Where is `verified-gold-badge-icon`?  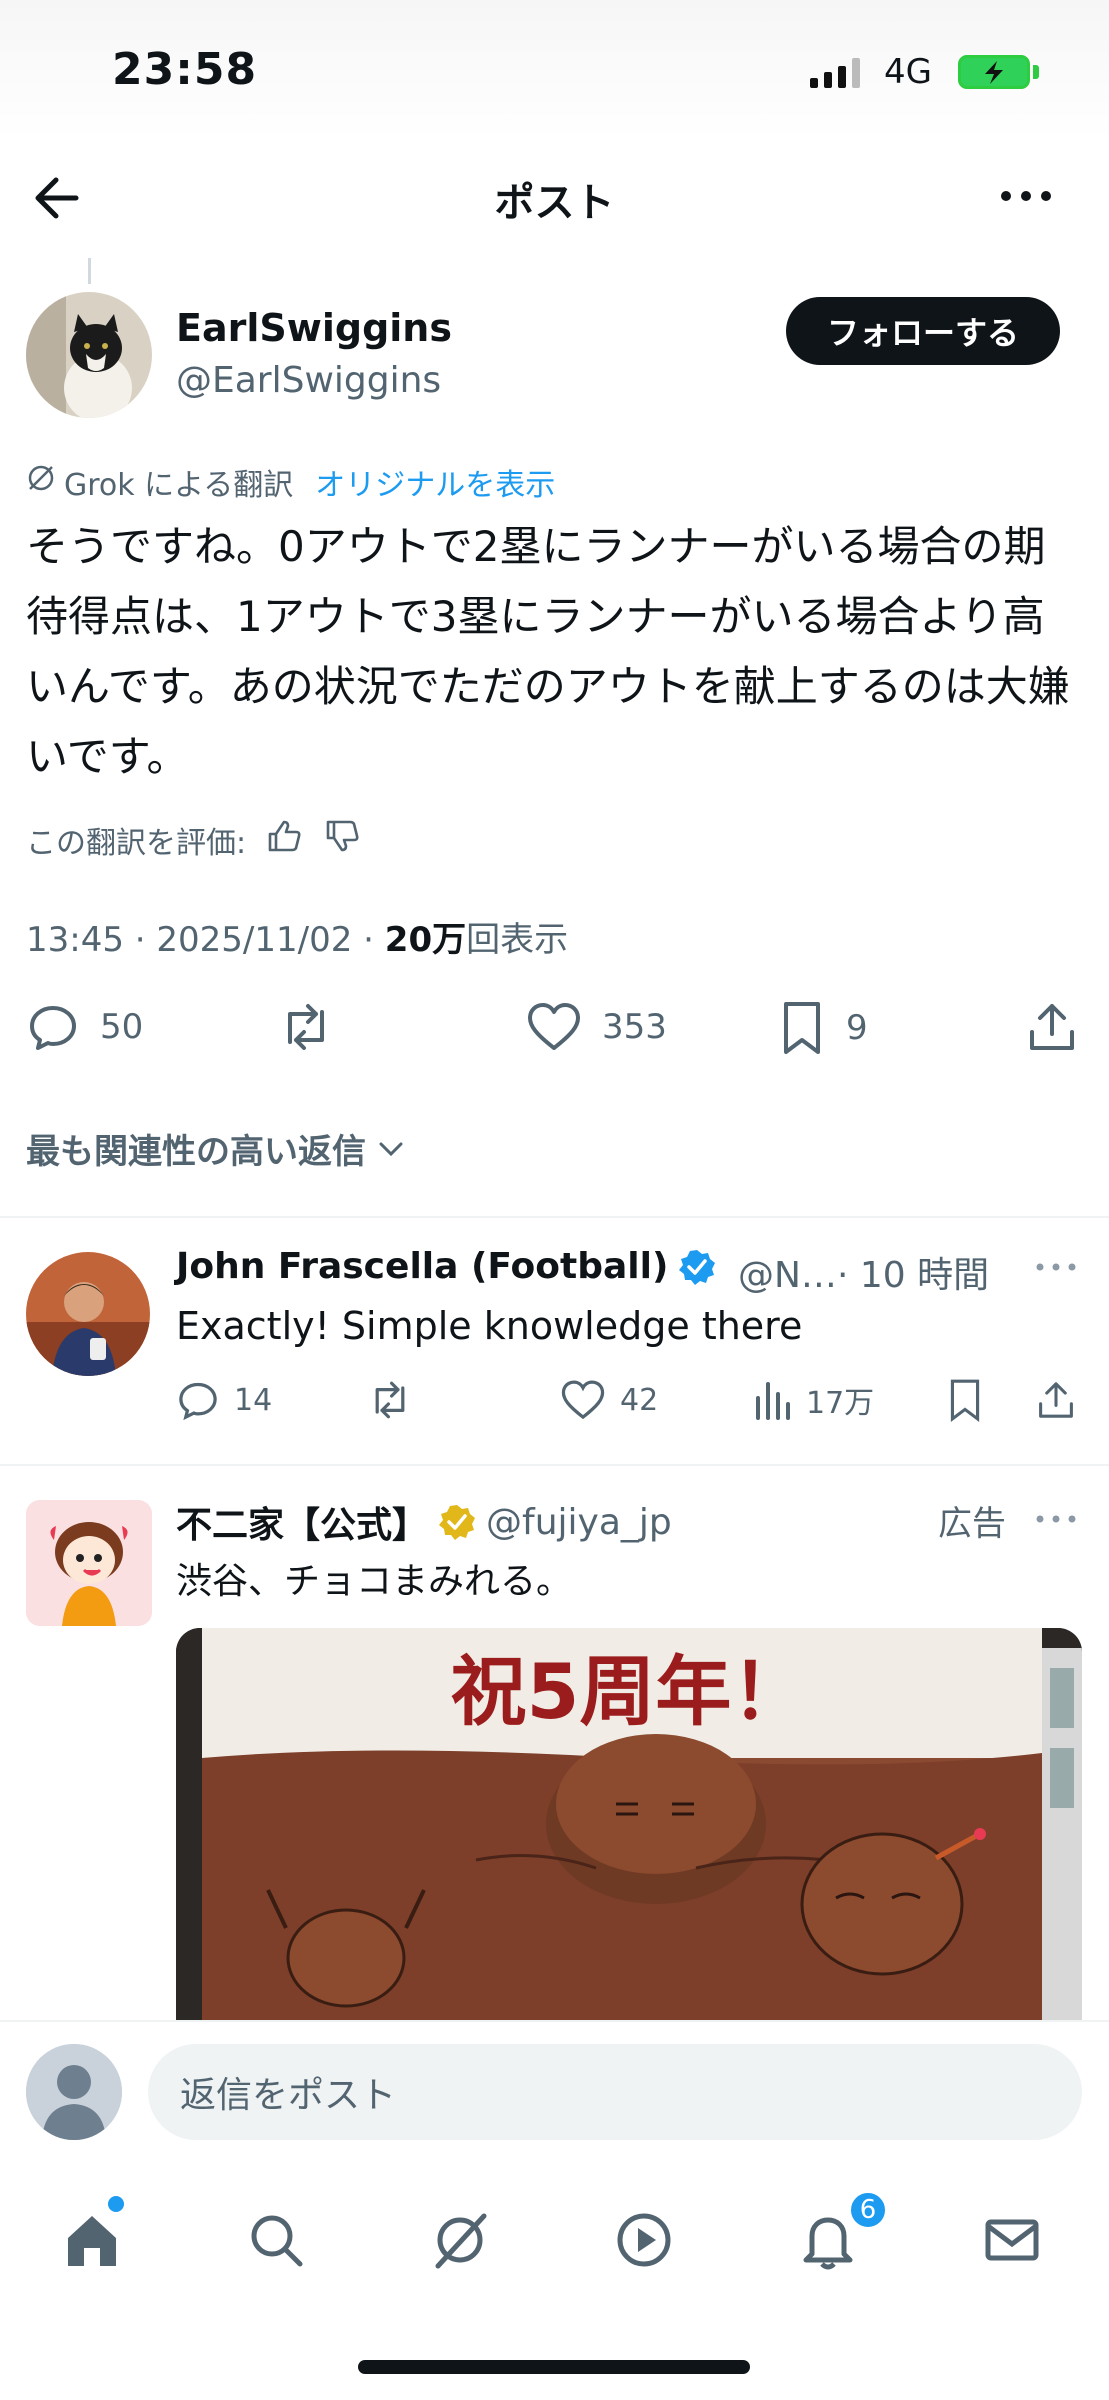 verified-gold-badge-icon is located at coordinates (457, 1522).